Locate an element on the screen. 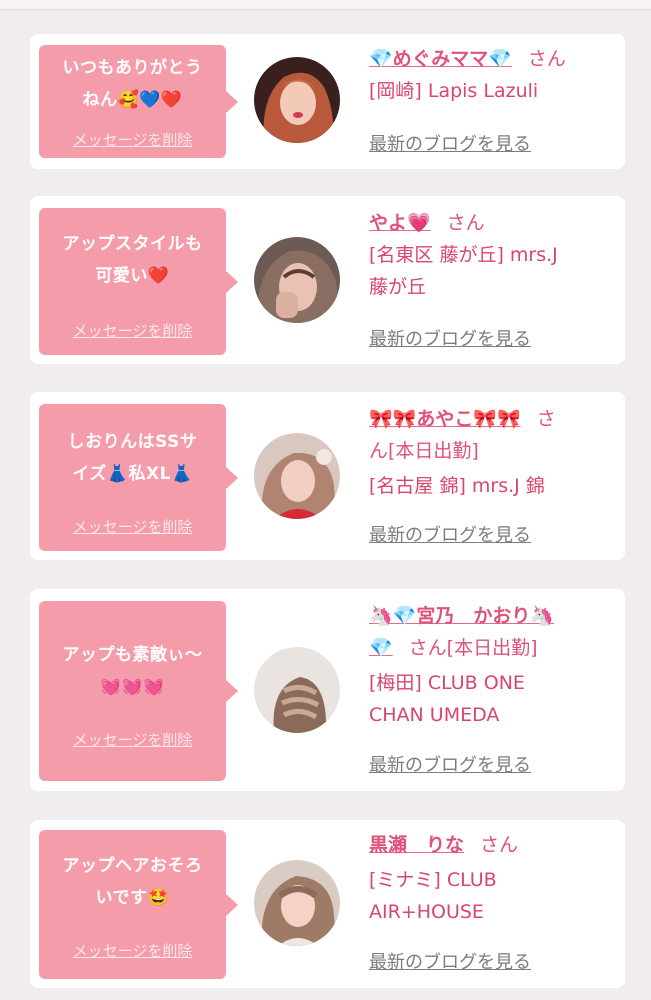 The image size is (651, 1000). message-bubble: アップも素敵ぃ〜 💓💓💓 メッセージを削除 is located at coordinates (138, 691).